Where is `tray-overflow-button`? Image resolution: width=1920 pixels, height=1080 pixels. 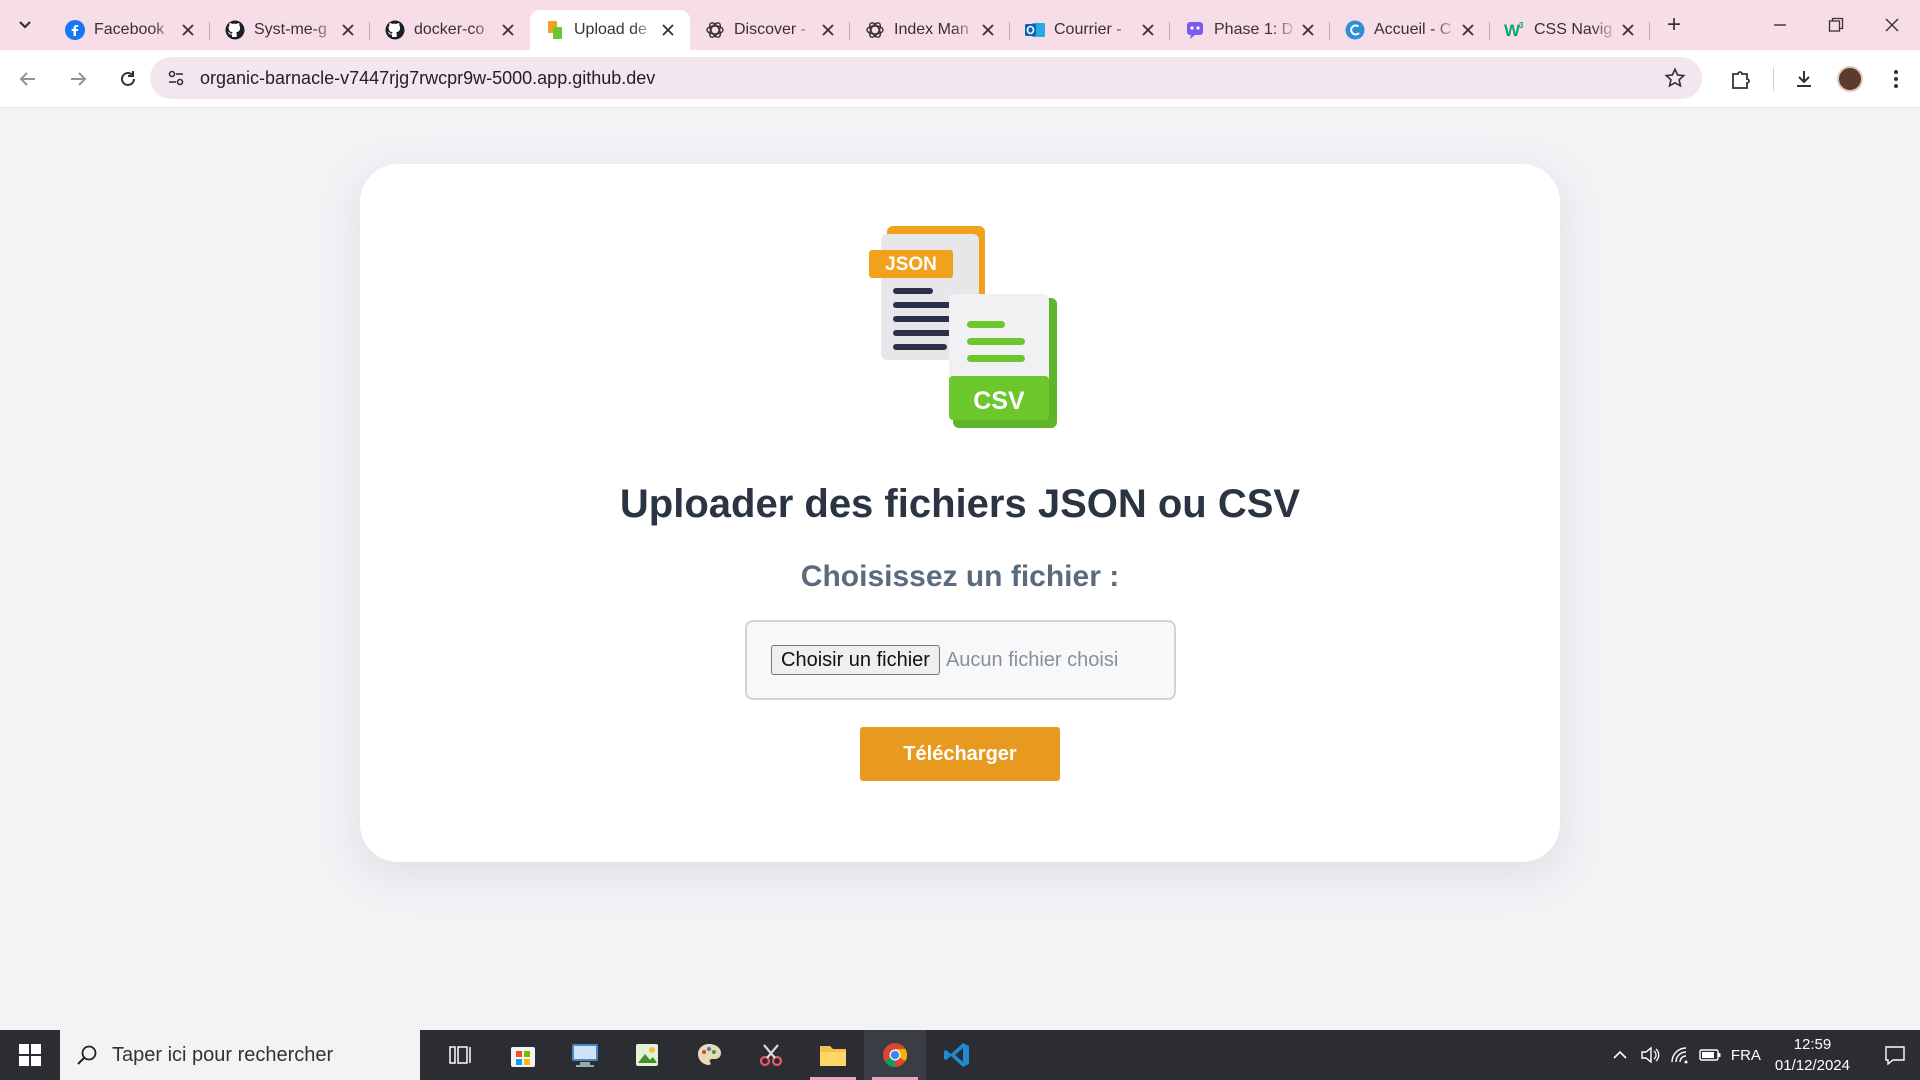
tray-overflow-button is located at coordinates (1620, 1055).